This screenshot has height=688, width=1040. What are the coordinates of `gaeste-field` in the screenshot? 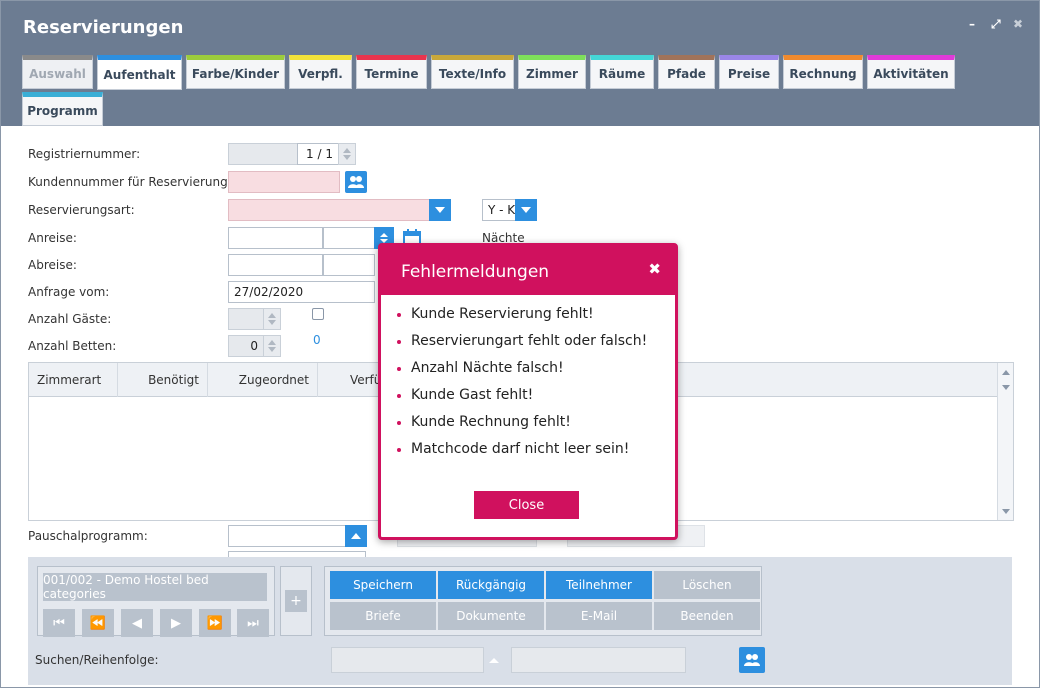 It's located at (246, 319).